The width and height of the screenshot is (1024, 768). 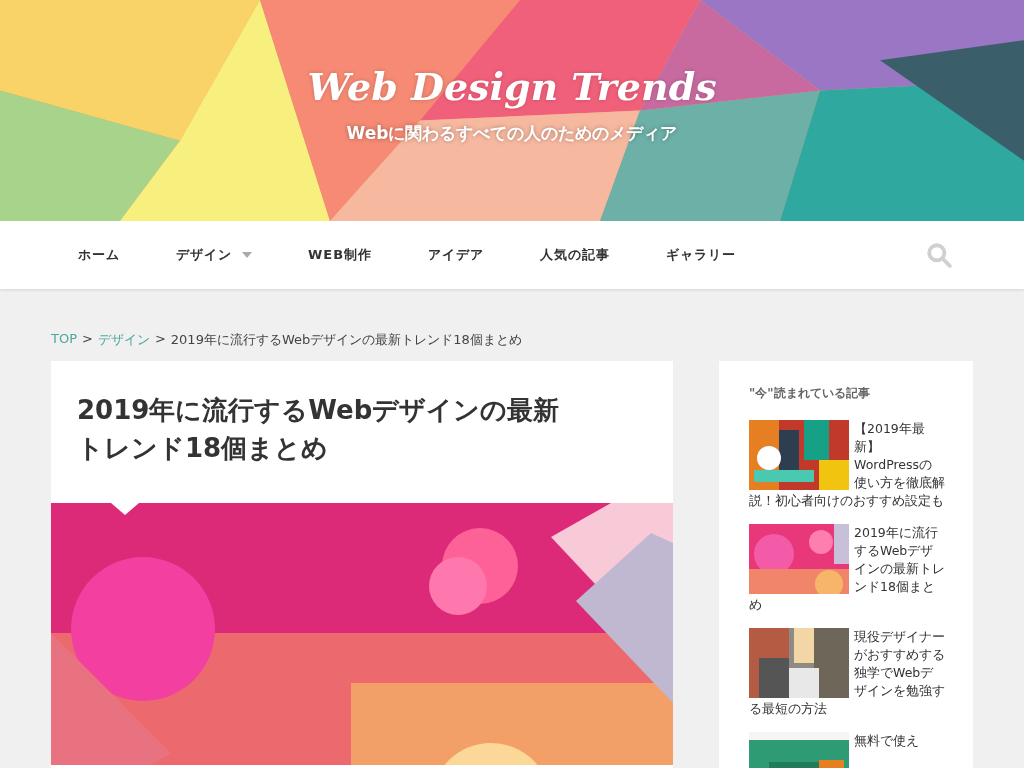 I want to click on nav-item: ギャラリー, so click(x=701, y=255).